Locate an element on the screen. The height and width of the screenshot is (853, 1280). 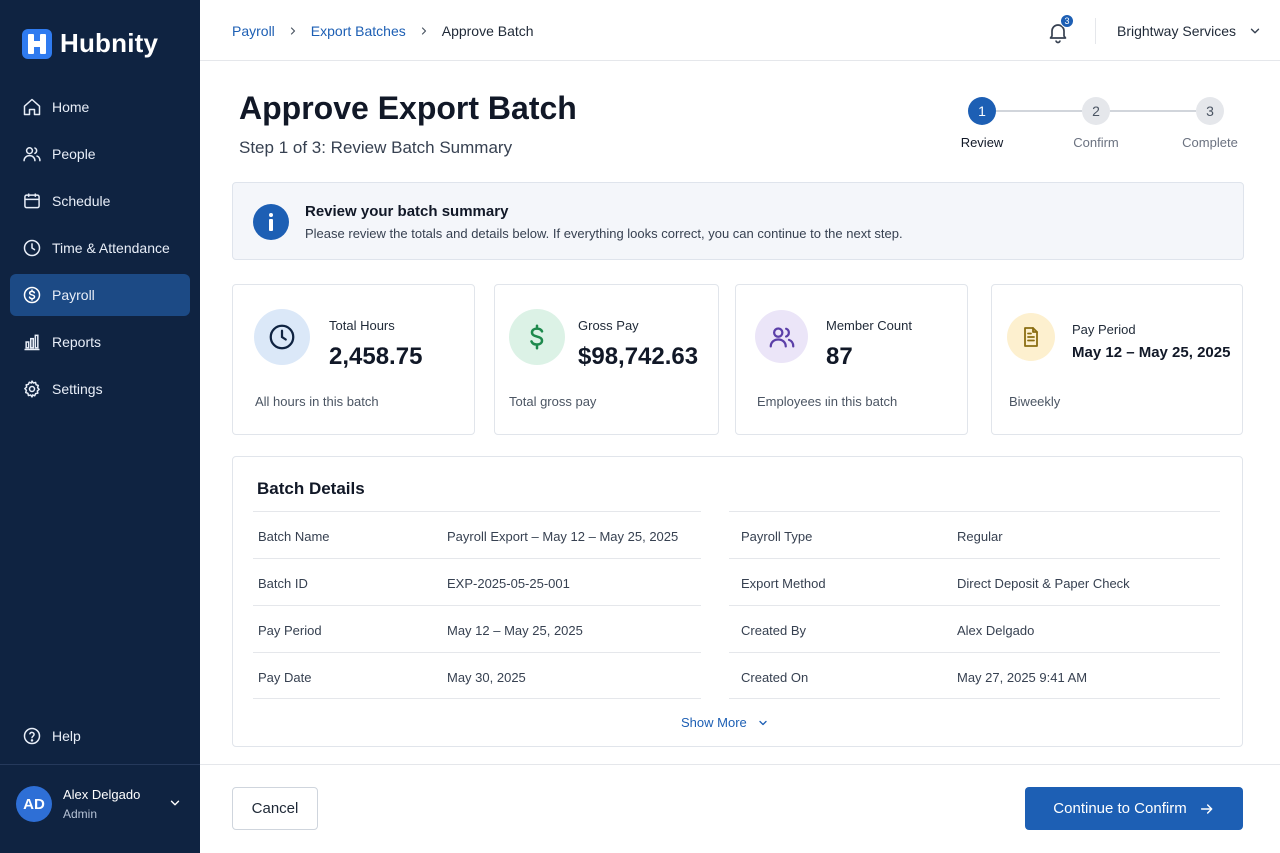
card-label: Member Count is located at coordinates (869, 325).